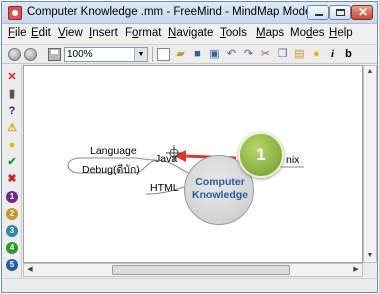  I want to click on priority-3-icon: 3, so click(12, 231).